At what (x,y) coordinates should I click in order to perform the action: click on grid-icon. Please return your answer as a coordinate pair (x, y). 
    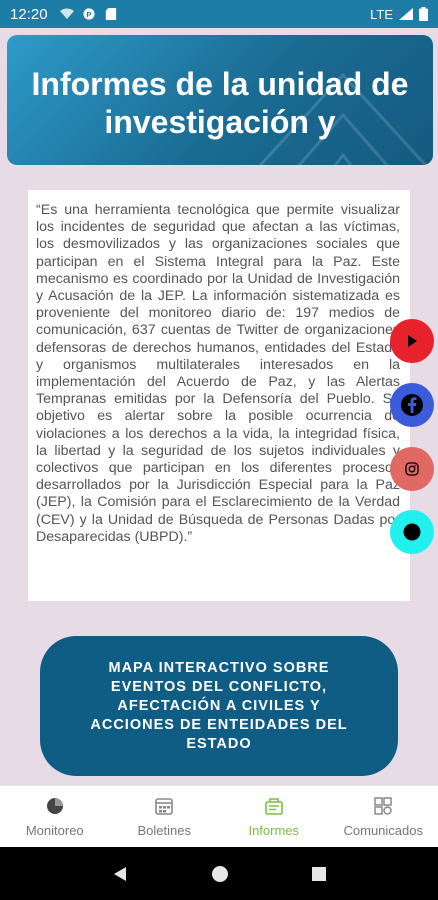
    Looking at the image, I should click on (383, 806).